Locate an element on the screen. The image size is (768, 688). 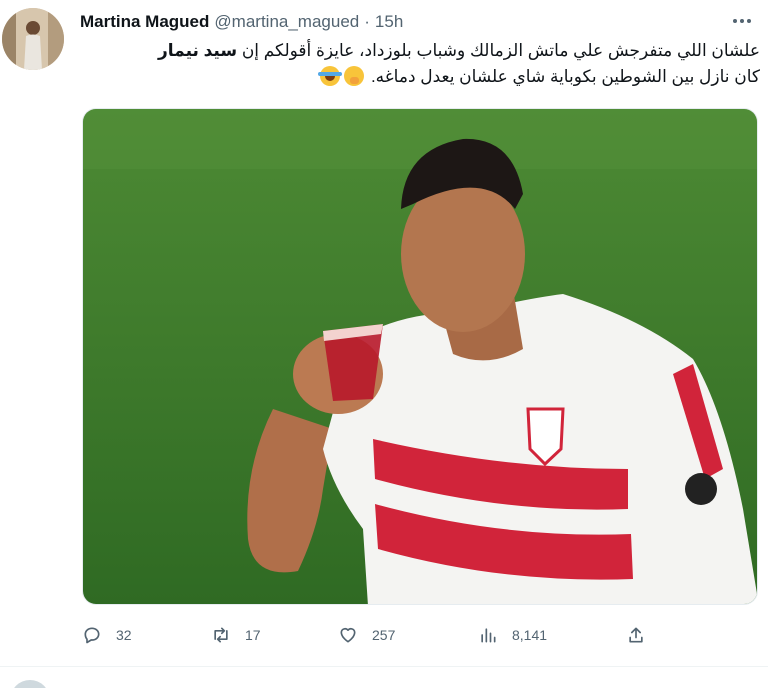
share-icon is located at coordinates (636, 635).